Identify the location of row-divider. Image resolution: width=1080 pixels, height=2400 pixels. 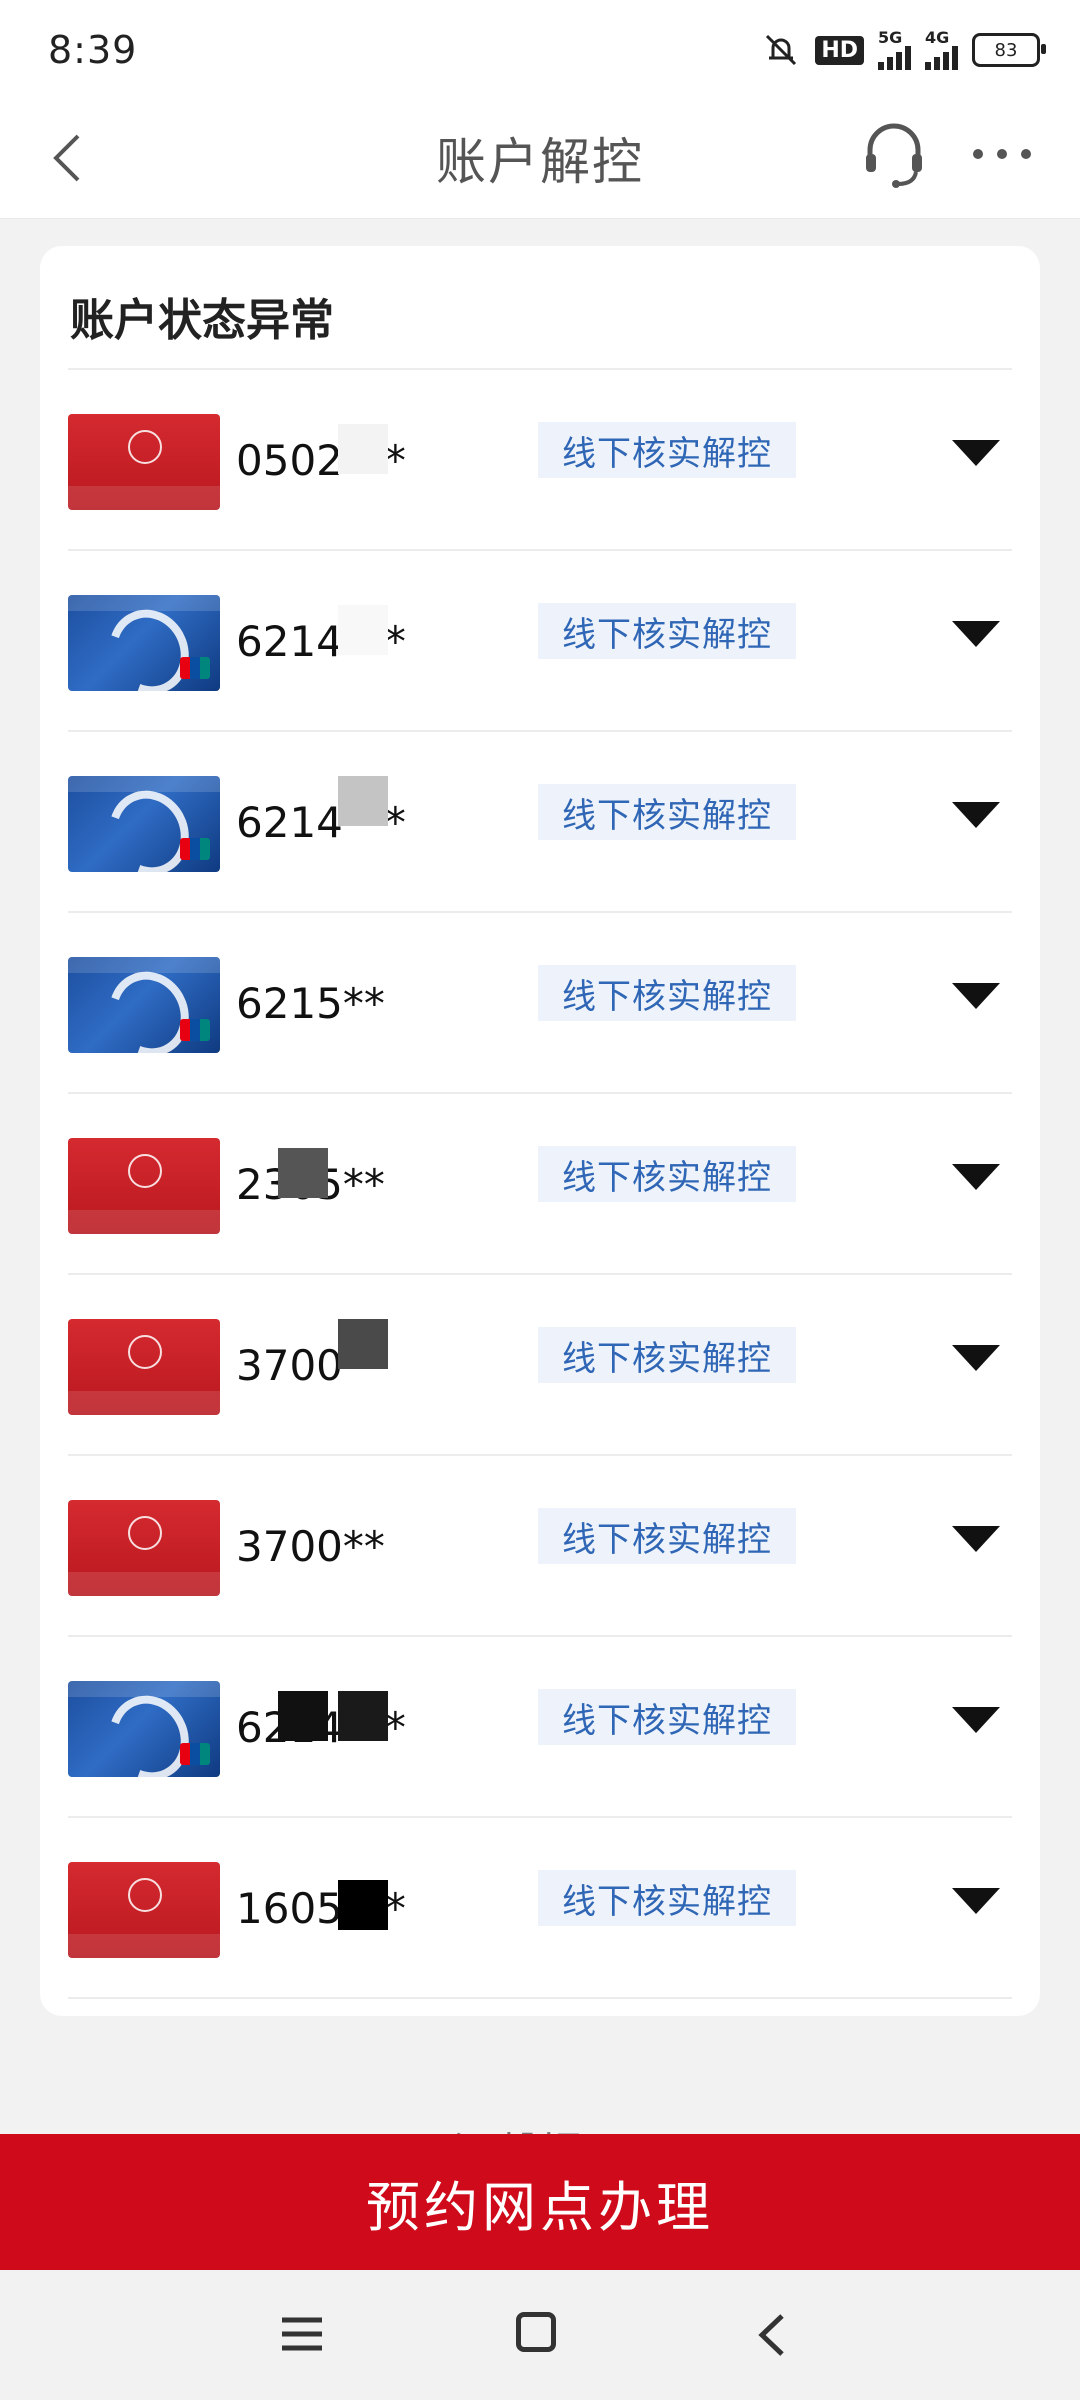
(540, 1998).